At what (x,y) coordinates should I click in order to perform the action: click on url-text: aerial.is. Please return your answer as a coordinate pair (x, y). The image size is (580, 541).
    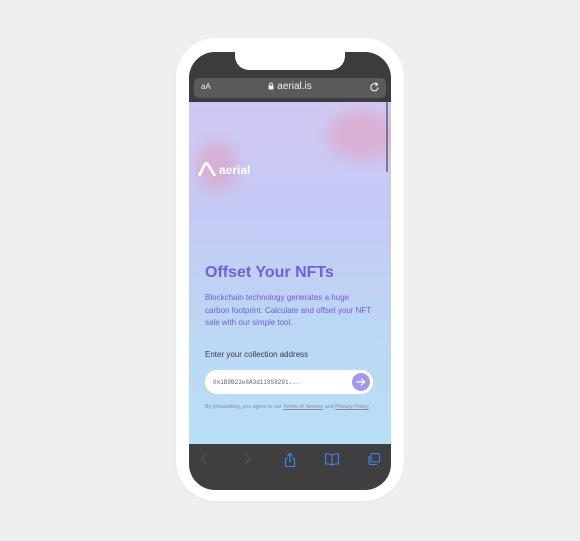
    Looking at the image, I should click on (294, 86).